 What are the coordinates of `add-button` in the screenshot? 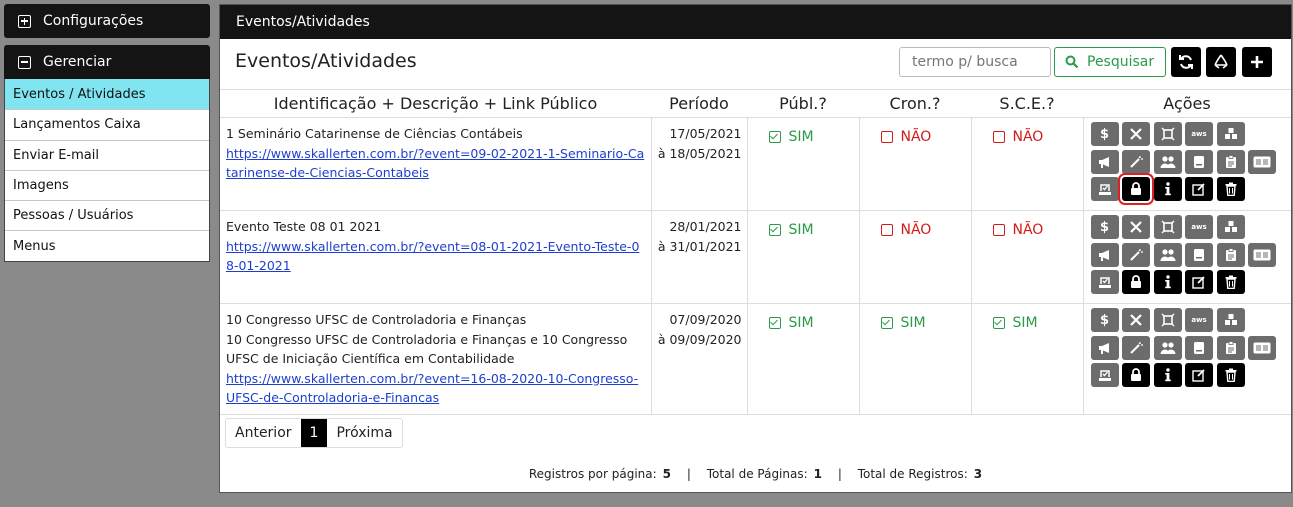 It's located at (1257, 62).